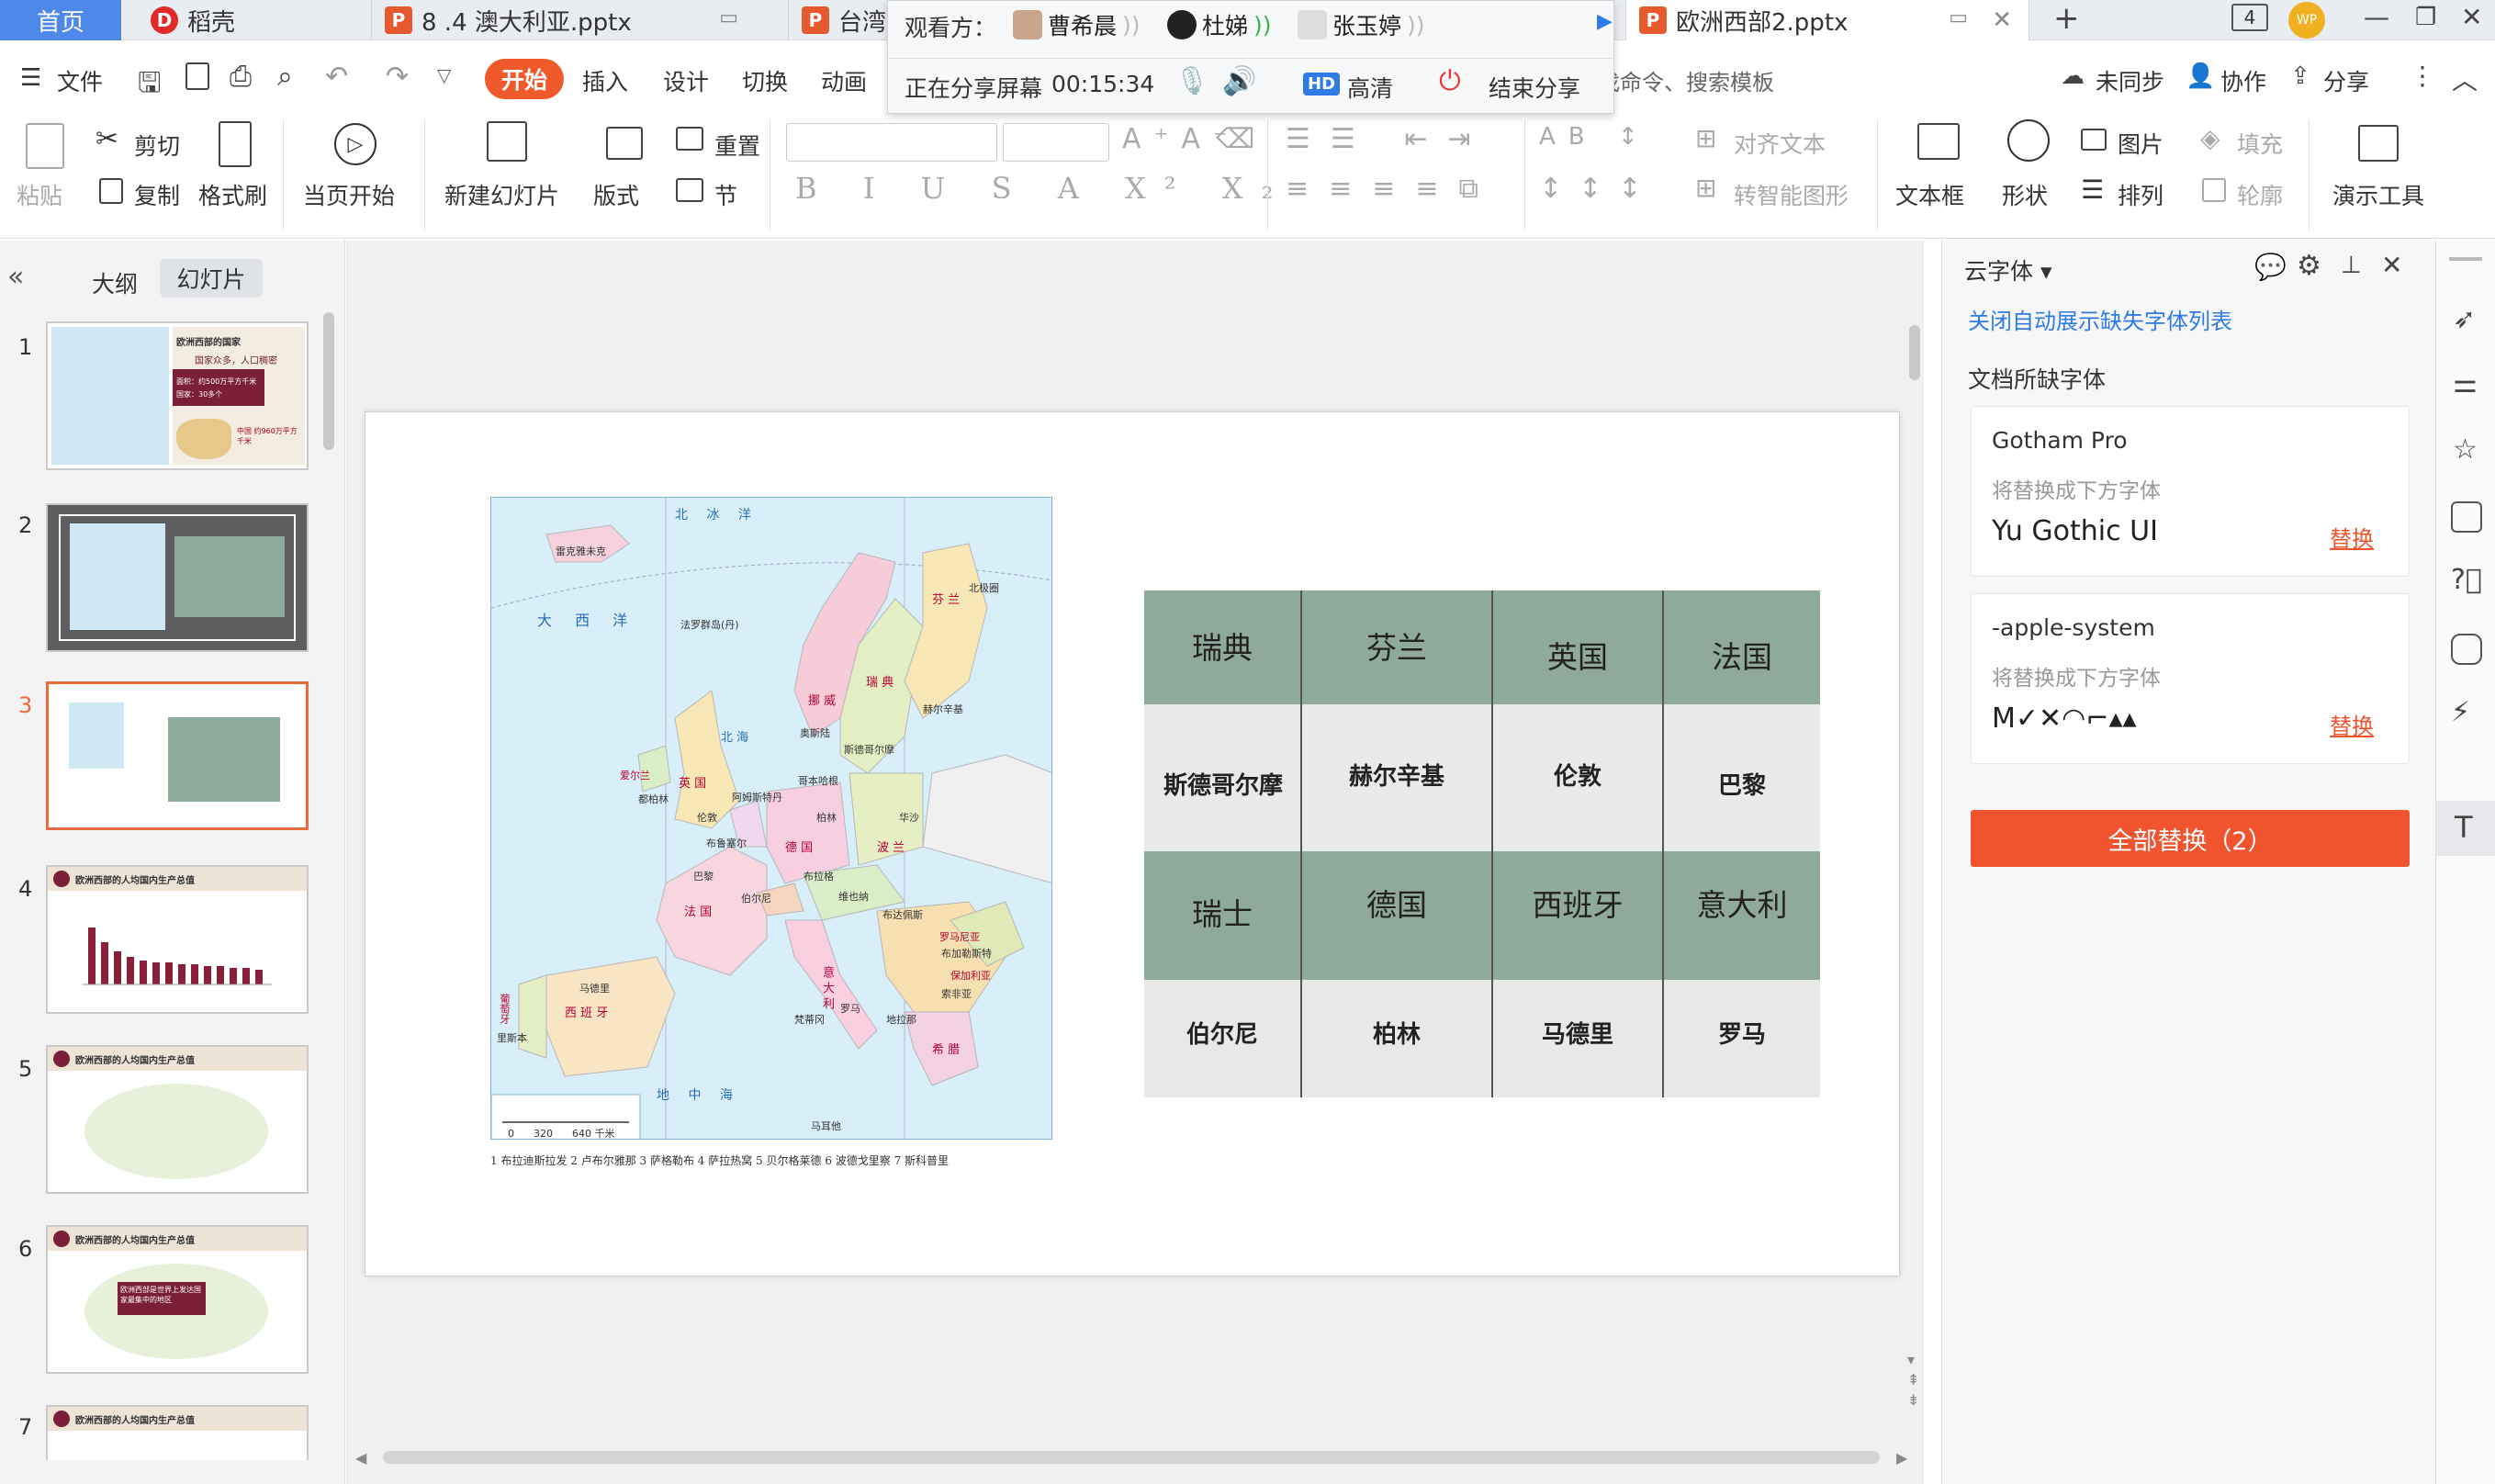  Describe the element at coordinates (60, 20) in the screenshot. I see `tab-home: 首页` at that location.